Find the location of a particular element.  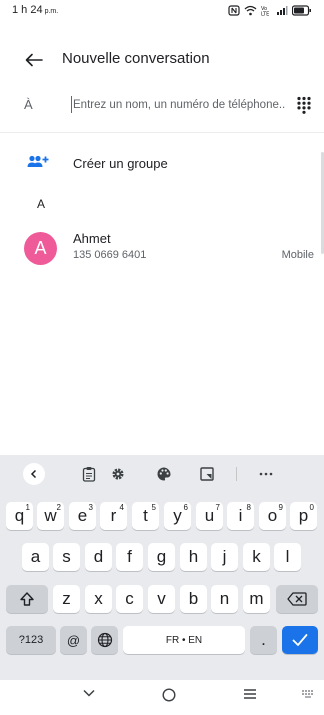

toolbar-collapse-button is located at coordinates (34, 474).